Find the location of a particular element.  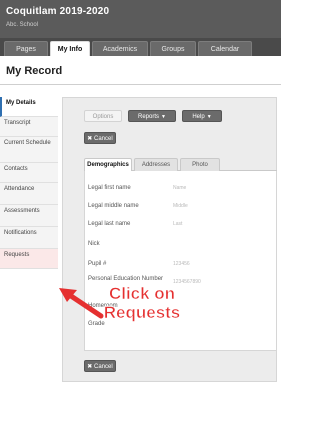

tab-groups: Groups is located at coordinates (173, 48).